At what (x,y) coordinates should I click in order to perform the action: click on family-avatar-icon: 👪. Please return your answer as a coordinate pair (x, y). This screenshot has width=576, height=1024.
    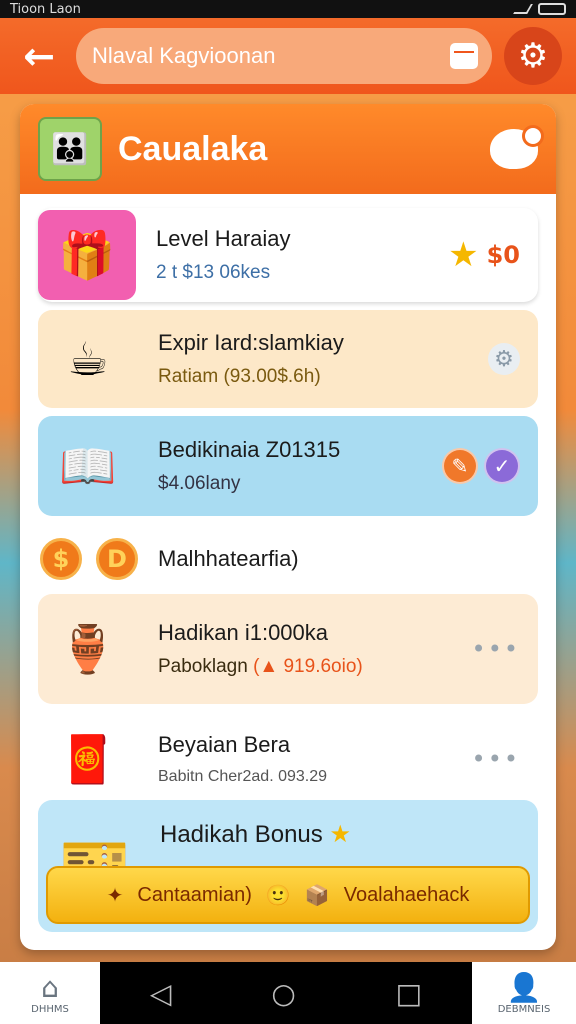
    Looking at the image, I should click on (70, 149).